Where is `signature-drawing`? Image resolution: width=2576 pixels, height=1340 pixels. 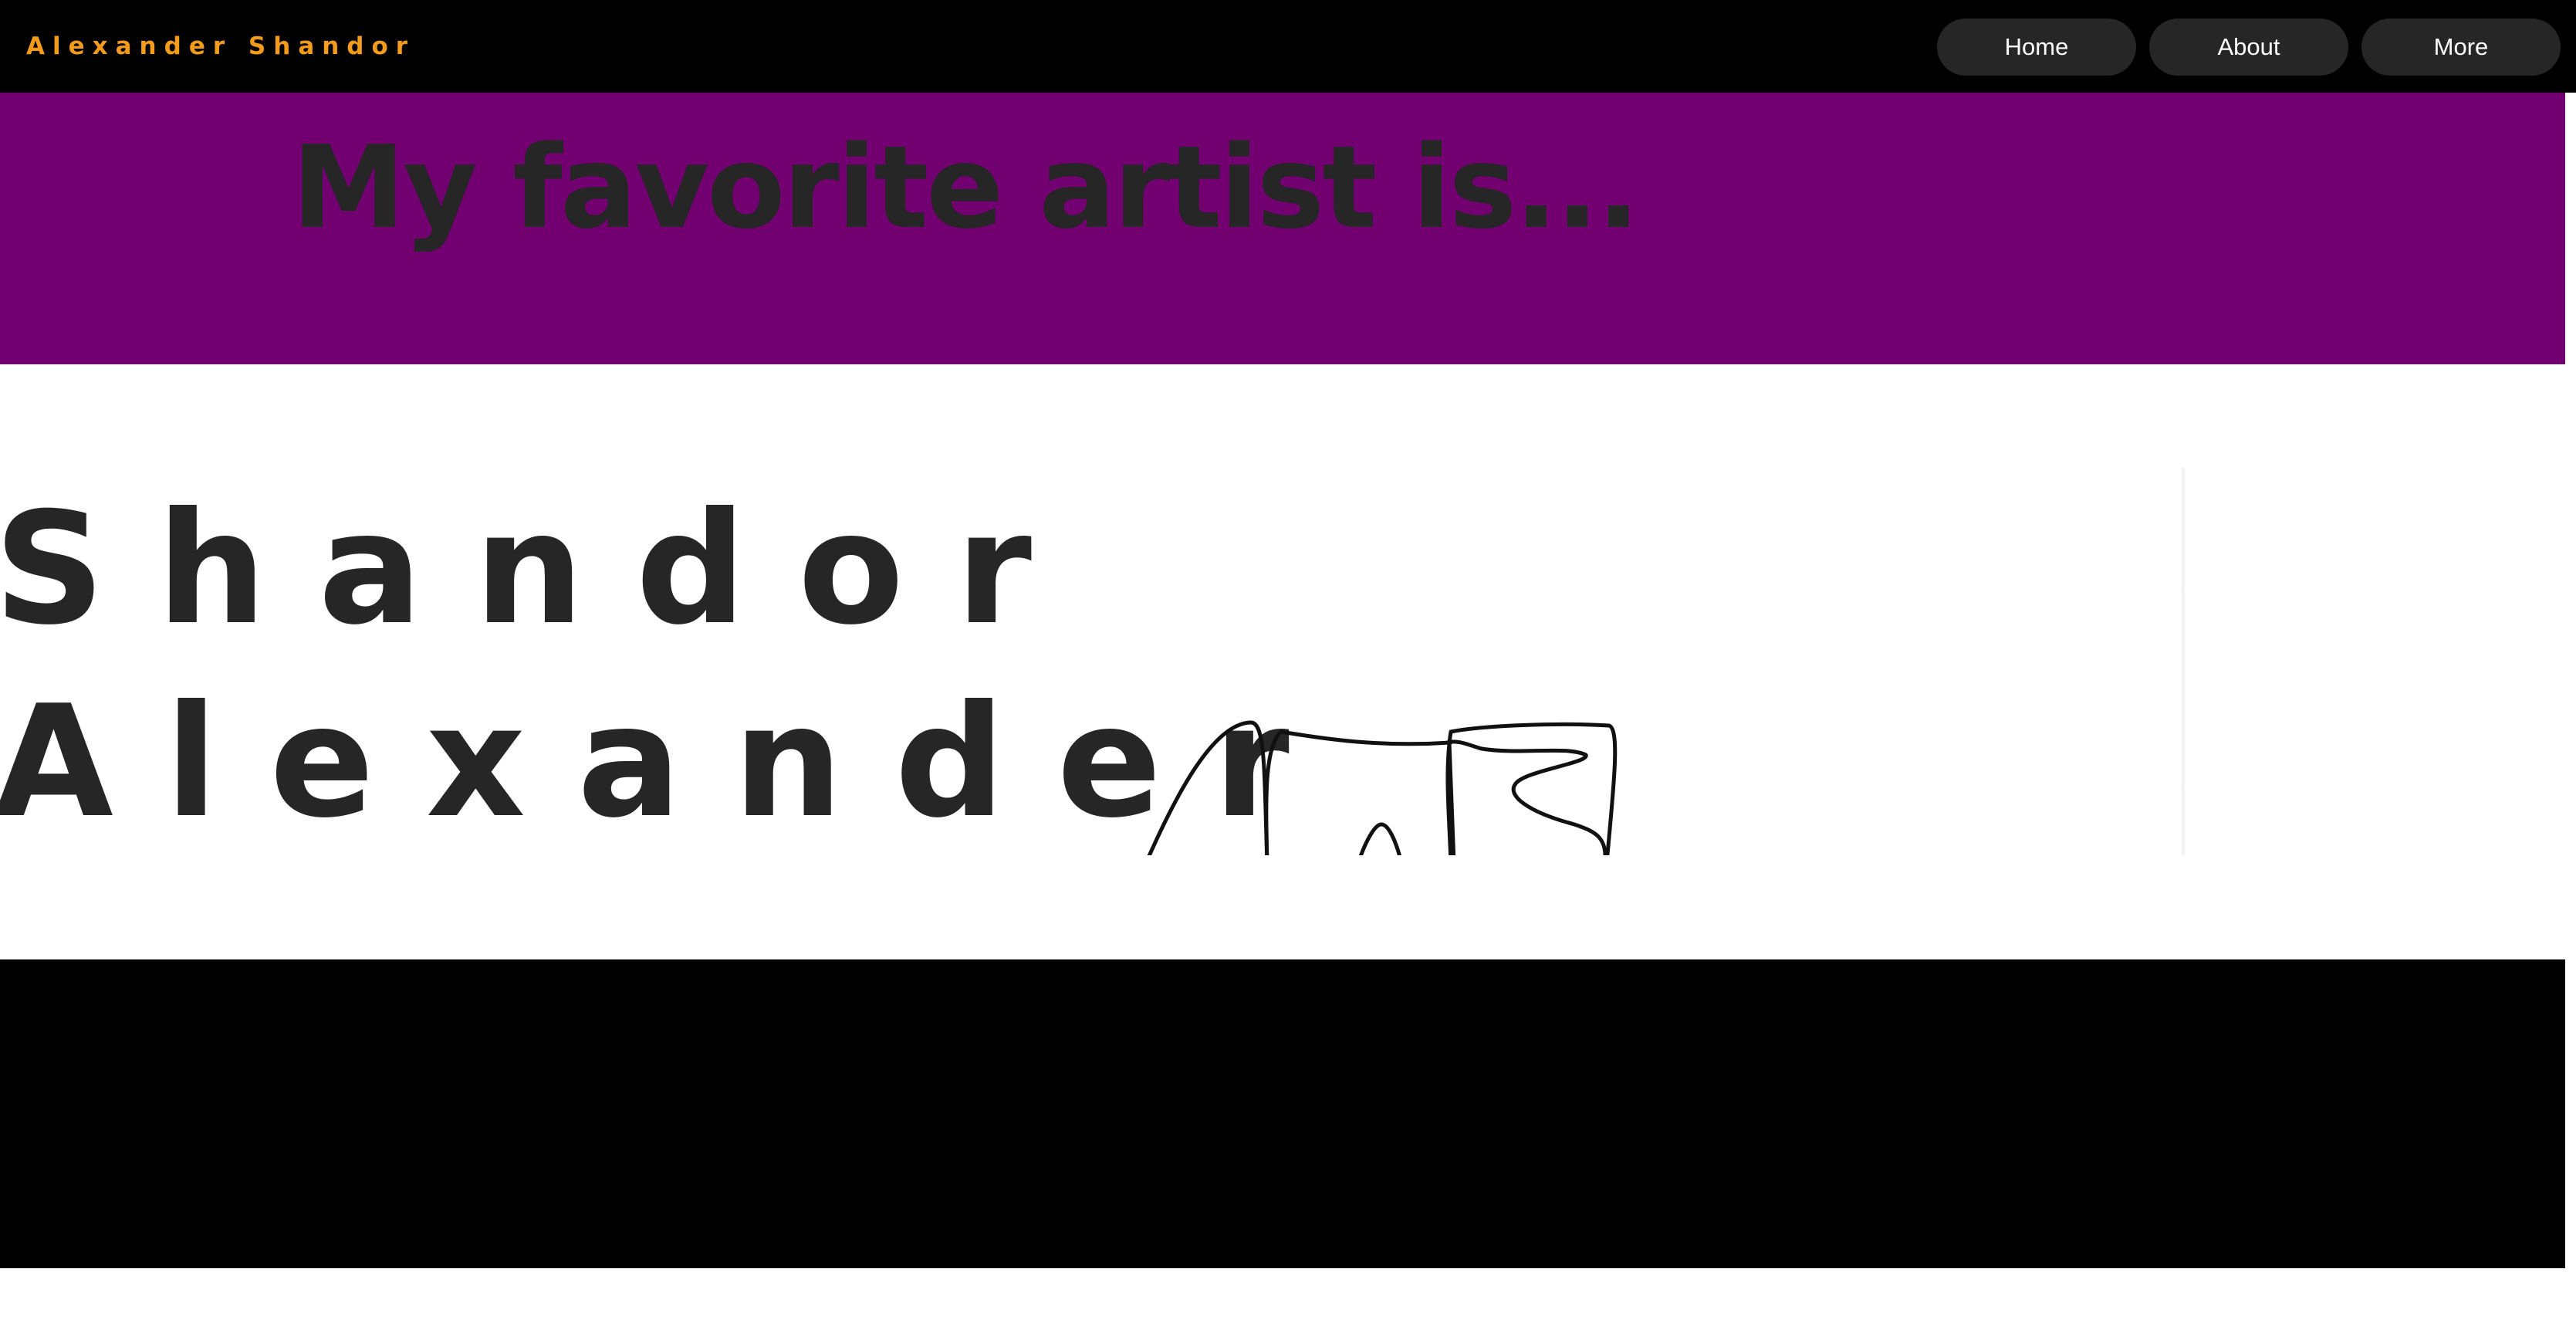
signature-drawing is located at coordinates (1382, 788).